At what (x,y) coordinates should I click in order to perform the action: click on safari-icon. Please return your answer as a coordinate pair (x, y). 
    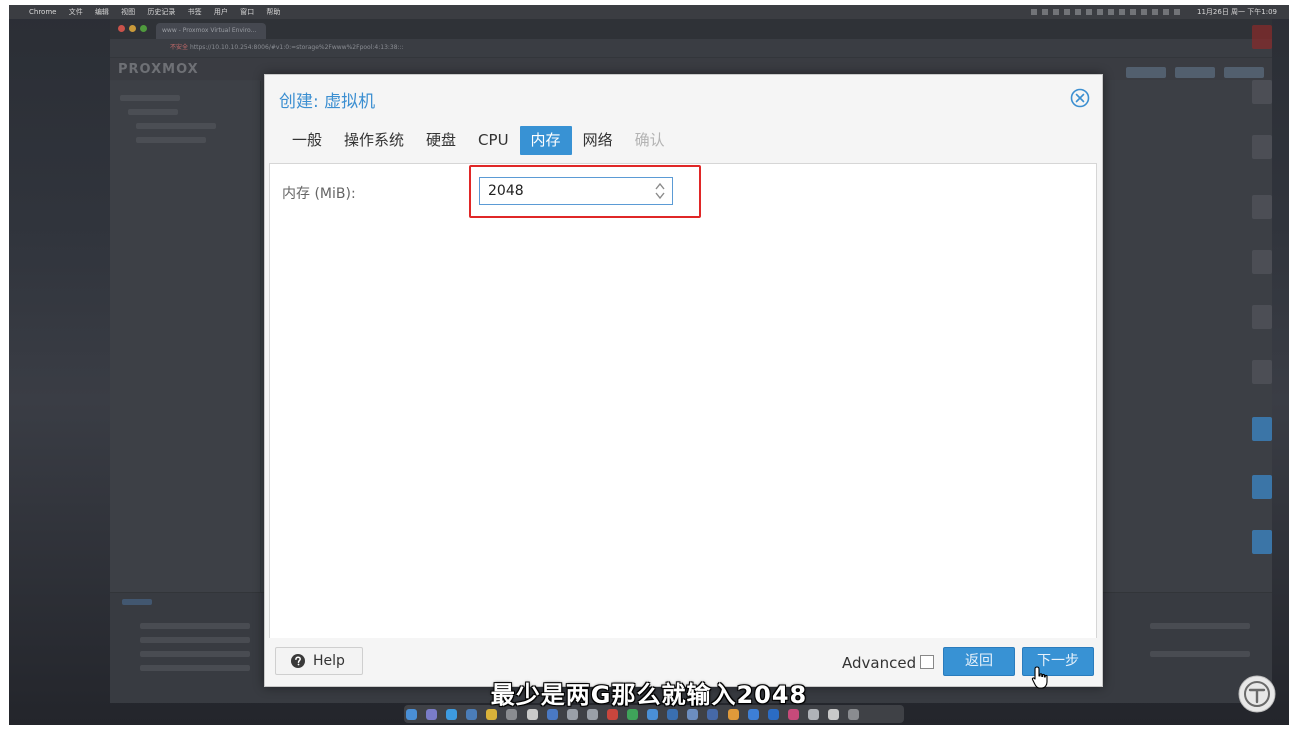
    Looking at the image, I should click on (452, 714).